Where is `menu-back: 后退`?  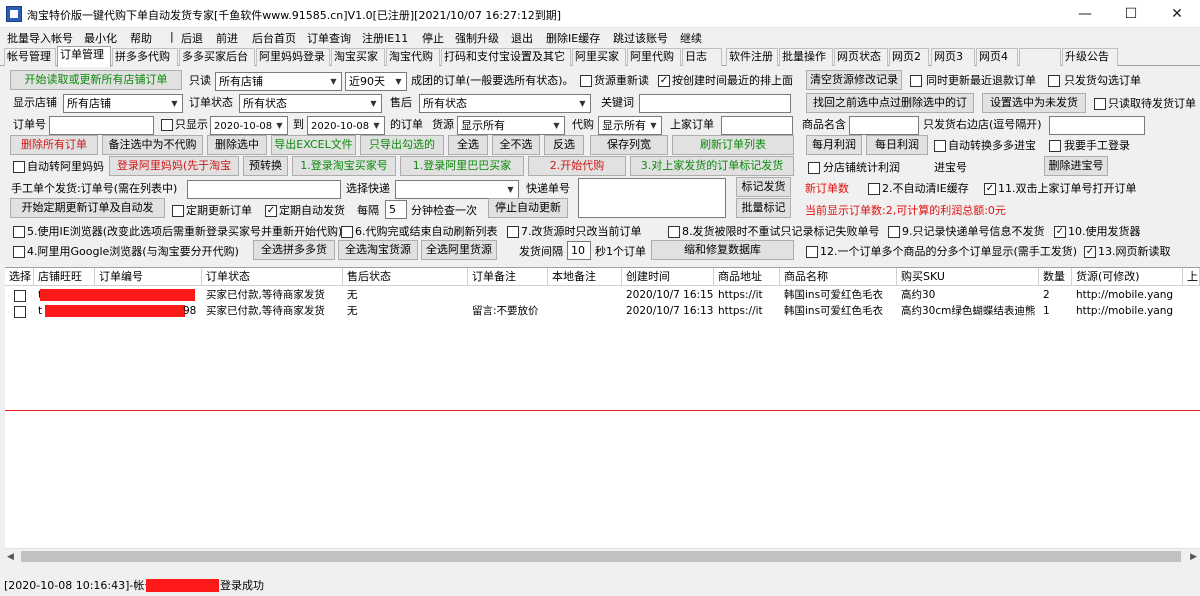 menu-back: 后退 is located at coordinates (192, 38).